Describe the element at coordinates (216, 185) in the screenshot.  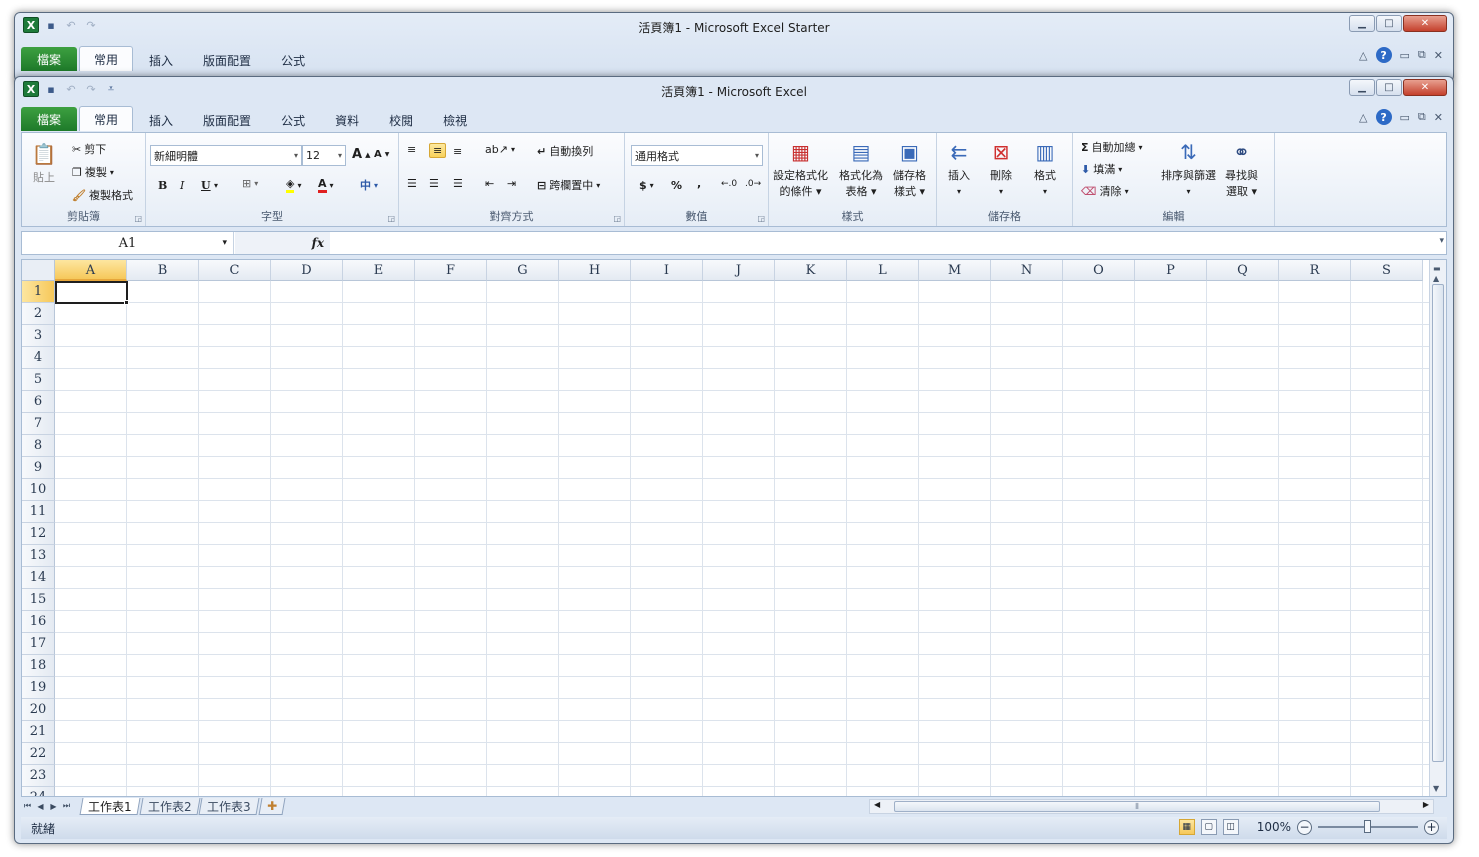
I see `underline-options: ▾` at that location.